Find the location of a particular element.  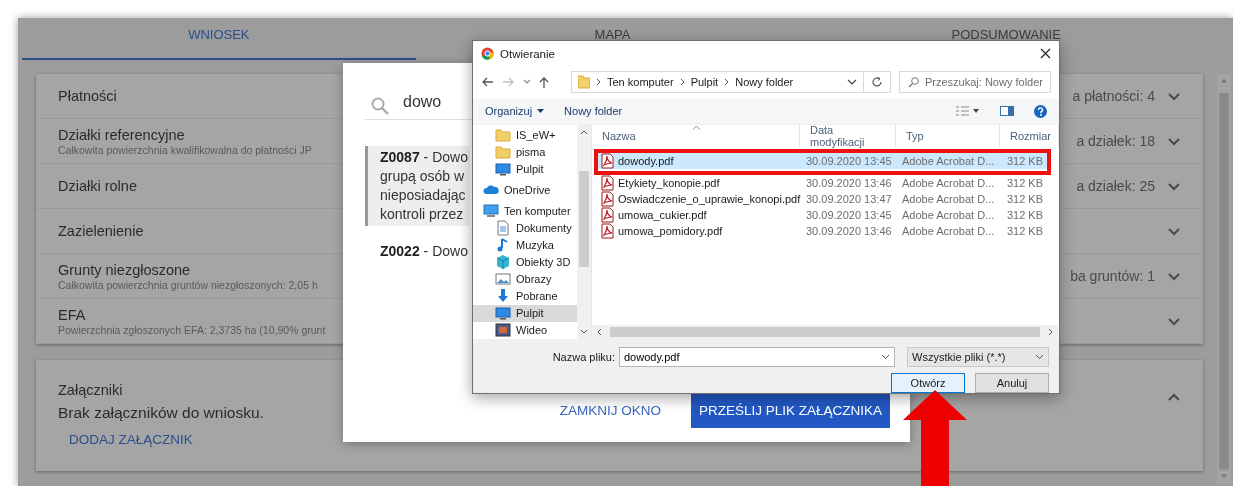

address-bar: Ten komputer Pulpit Nowy folder is located at coordinates (731, 82).